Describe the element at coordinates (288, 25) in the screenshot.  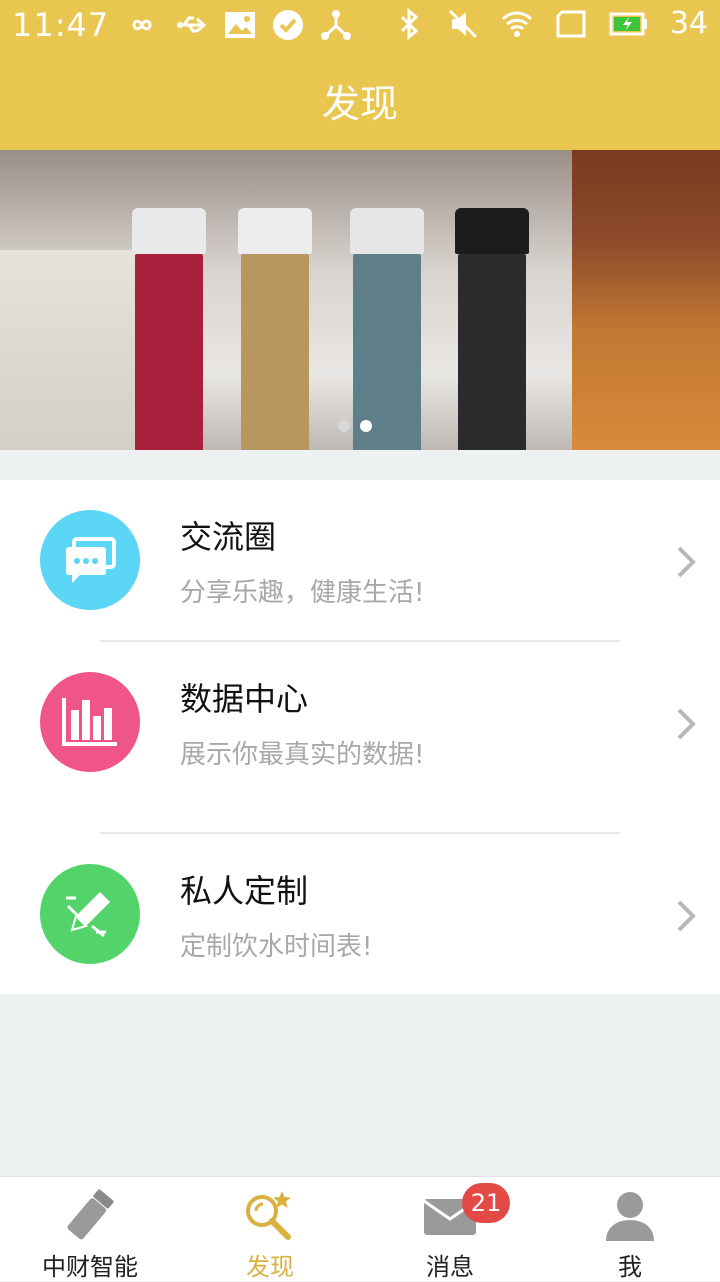
I see `check-circle-icon` at that location.